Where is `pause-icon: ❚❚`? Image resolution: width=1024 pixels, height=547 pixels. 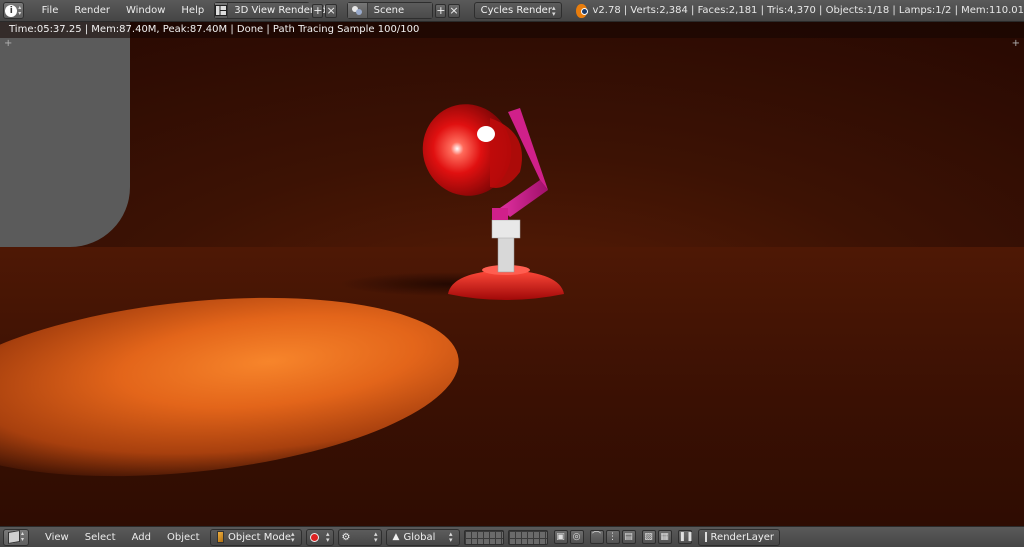
pause-icon: ❚❚ is located at coordinates (685, 537).